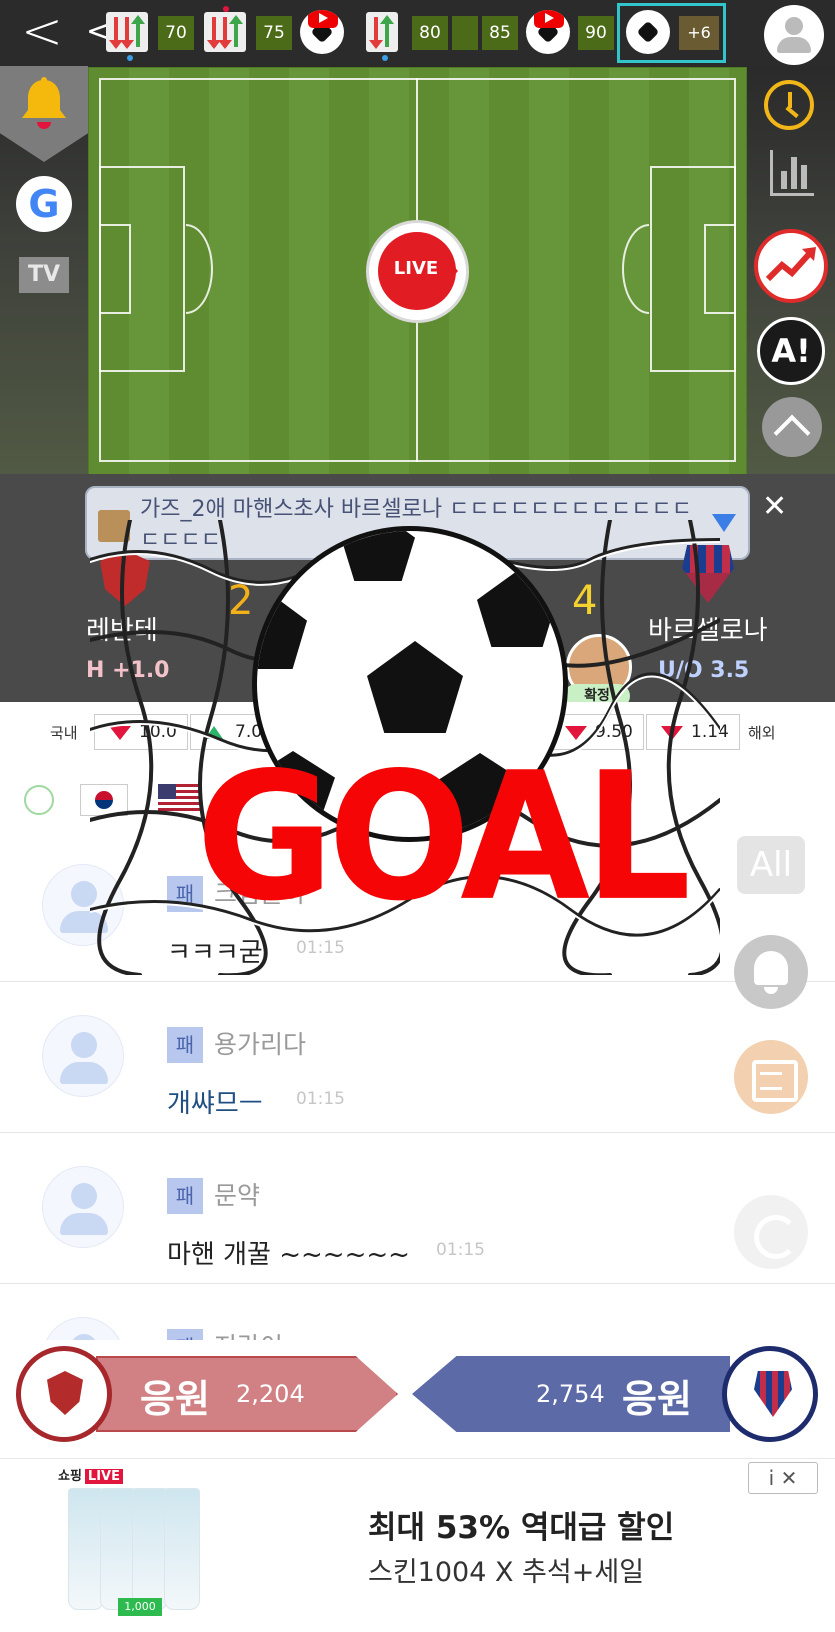 The width and height of the screenshot is (835, 1632). I want to click on chat-item: 패 문약 마핸 개꿀 ~~~~~~ 01:15, so click(417, 1209).